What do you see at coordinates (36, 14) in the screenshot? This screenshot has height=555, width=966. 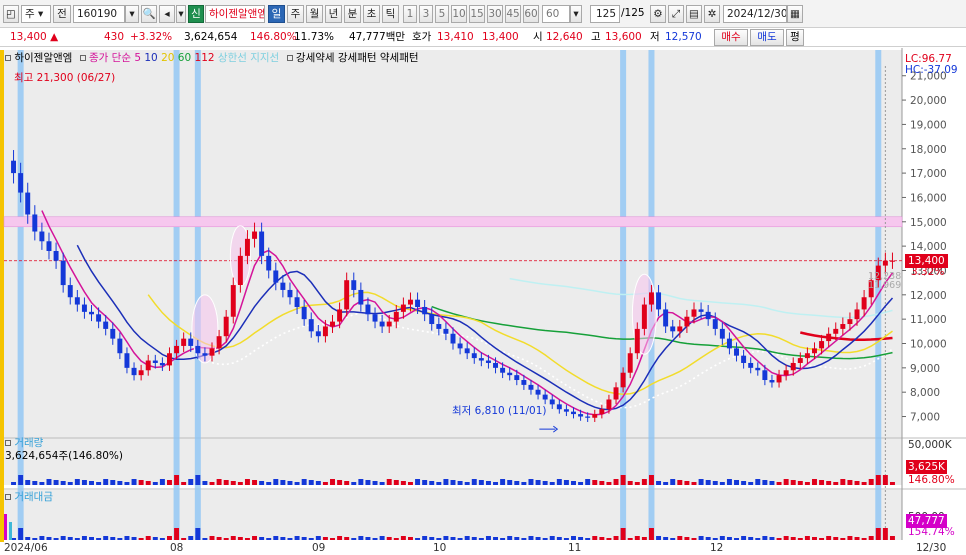 I see `market-select: 주 ▾` at bounding box center [36, 14].